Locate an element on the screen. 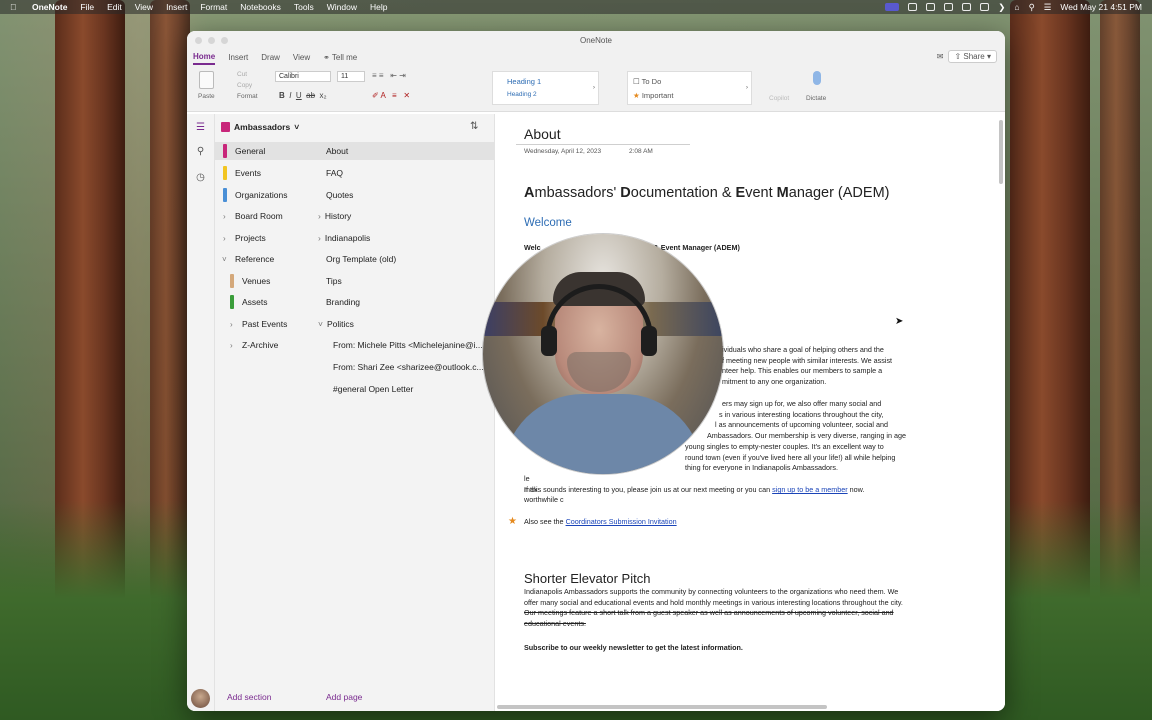  sidebar-item-organizations: Organizations is located at coordinates (354, 195).